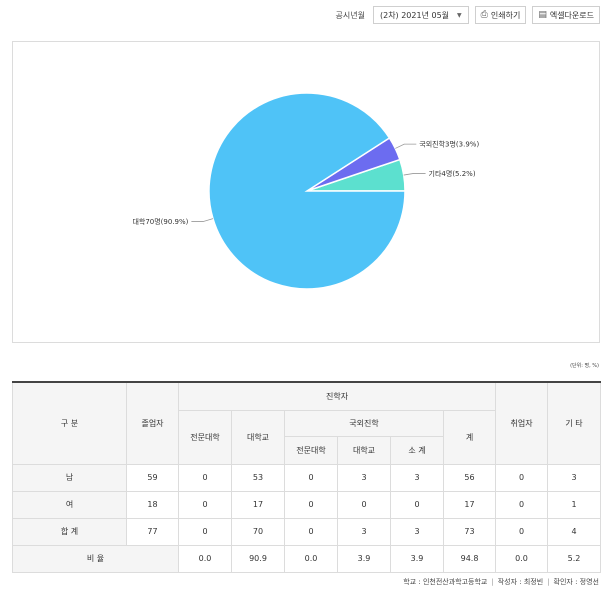 The height and width of the screenshot is (589, 606). I want to click on table-row-ratio: 비 율 0.0 90.9 0.0 3.9 3.9 94.8 0.0 5.2, so click(307, 558).